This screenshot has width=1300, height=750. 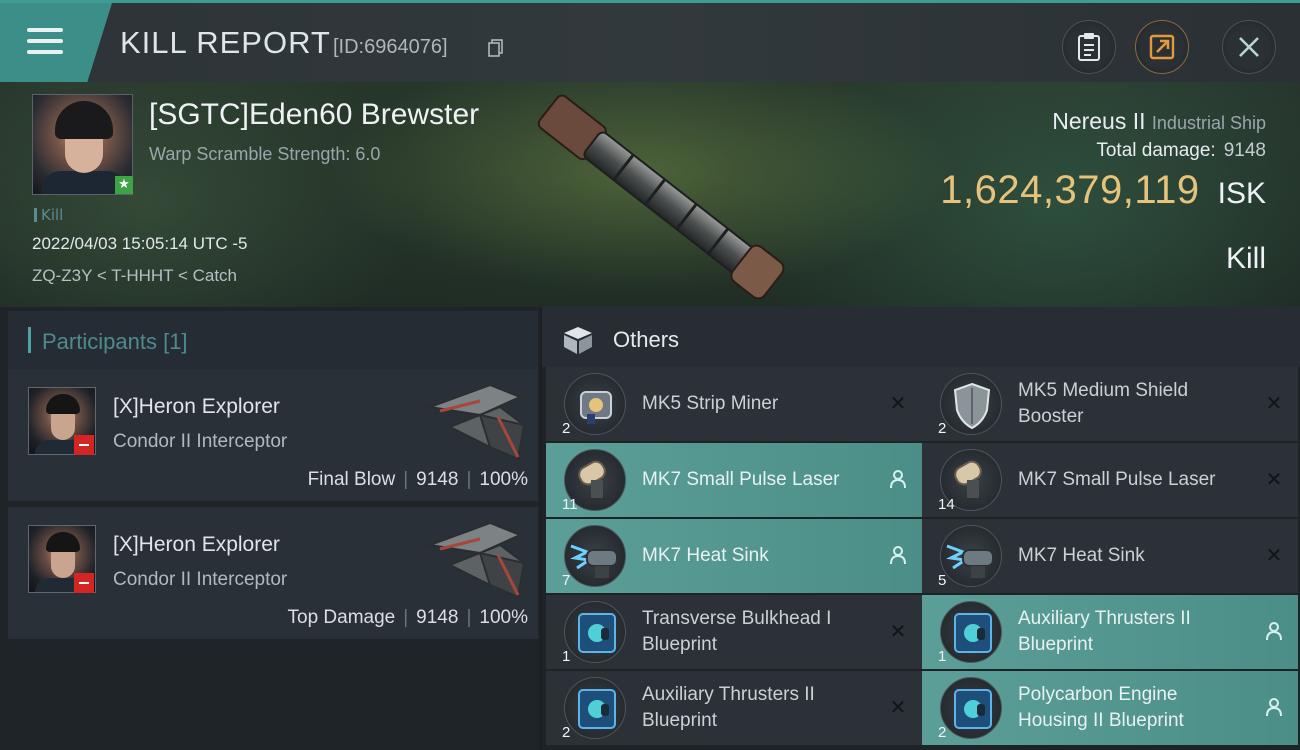 What do you see at coordinates (1070, 190) in the screenshot?
I see `isk-value: 1,624,379,119` at bounding box center [1070, 190].